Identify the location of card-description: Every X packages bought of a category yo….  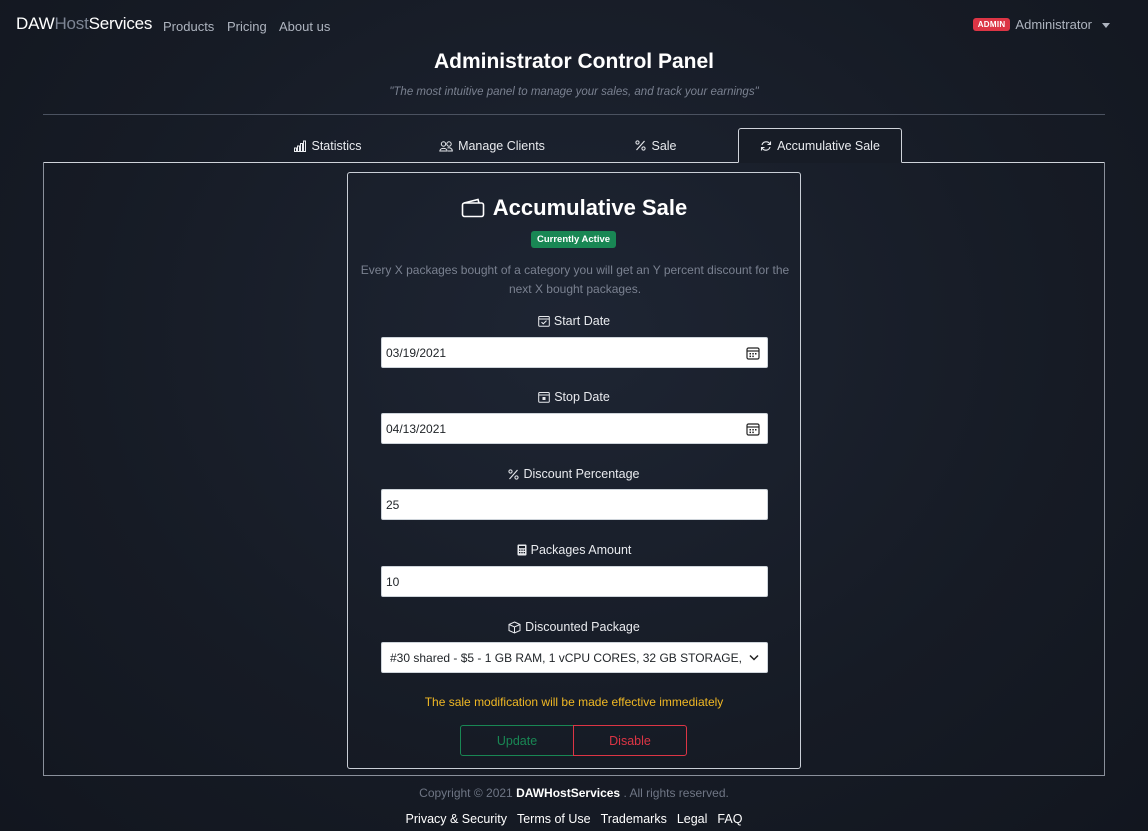
(575, 279).